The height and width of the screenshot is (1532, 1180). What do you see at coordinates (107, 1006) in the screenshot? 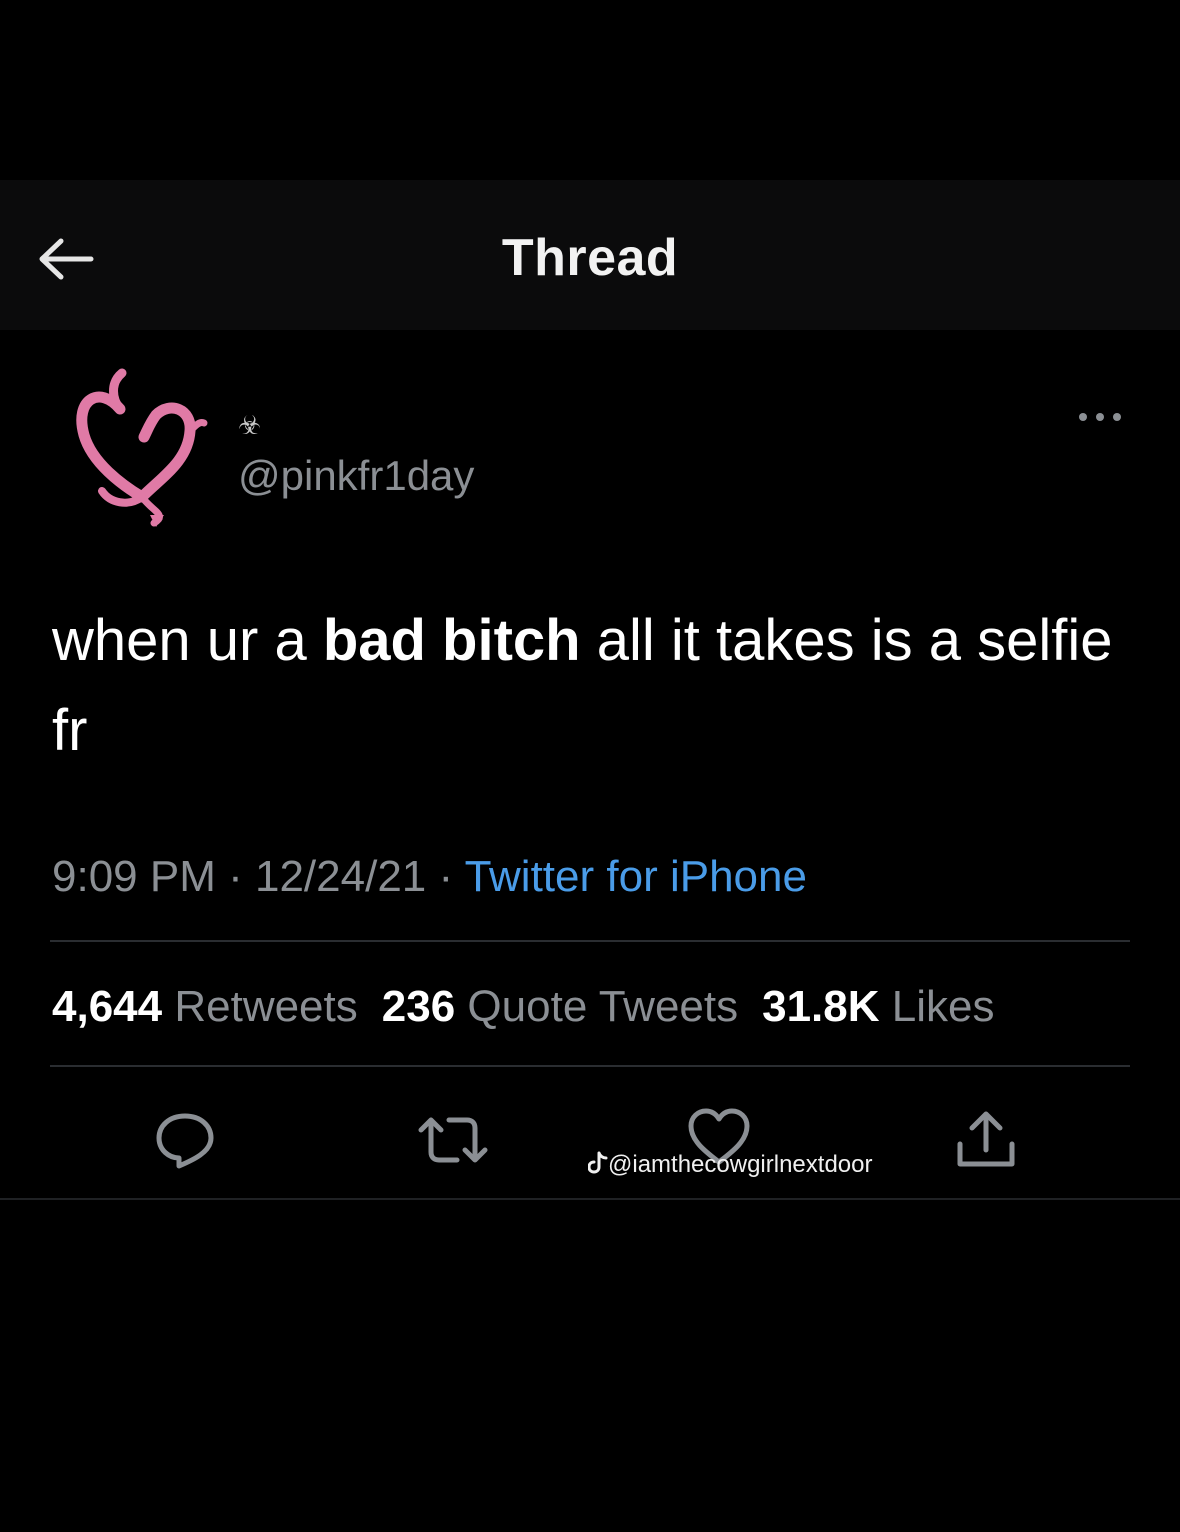
I see `retweets-count: 4,644` at bounding box center [107, 1006].